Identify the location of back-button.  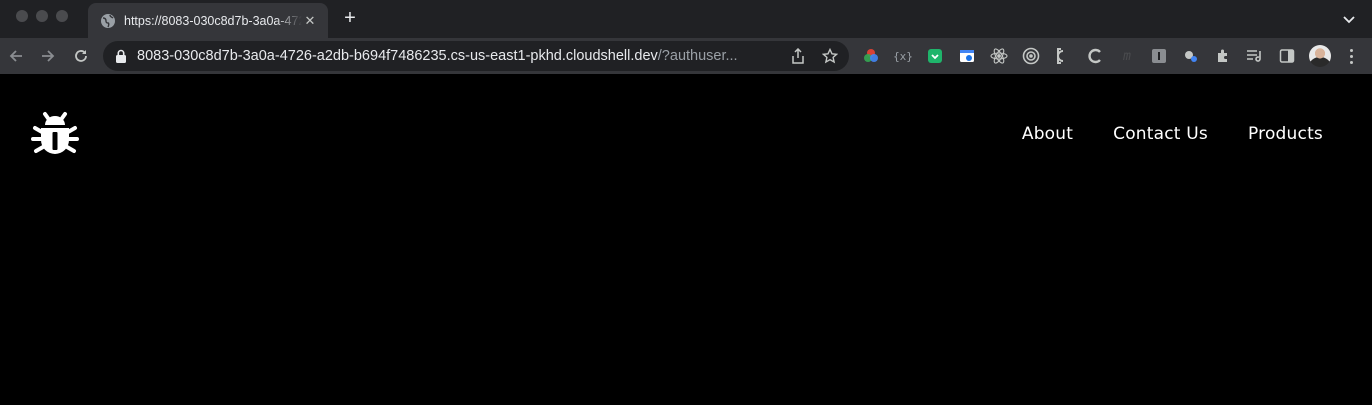
(16, 56).